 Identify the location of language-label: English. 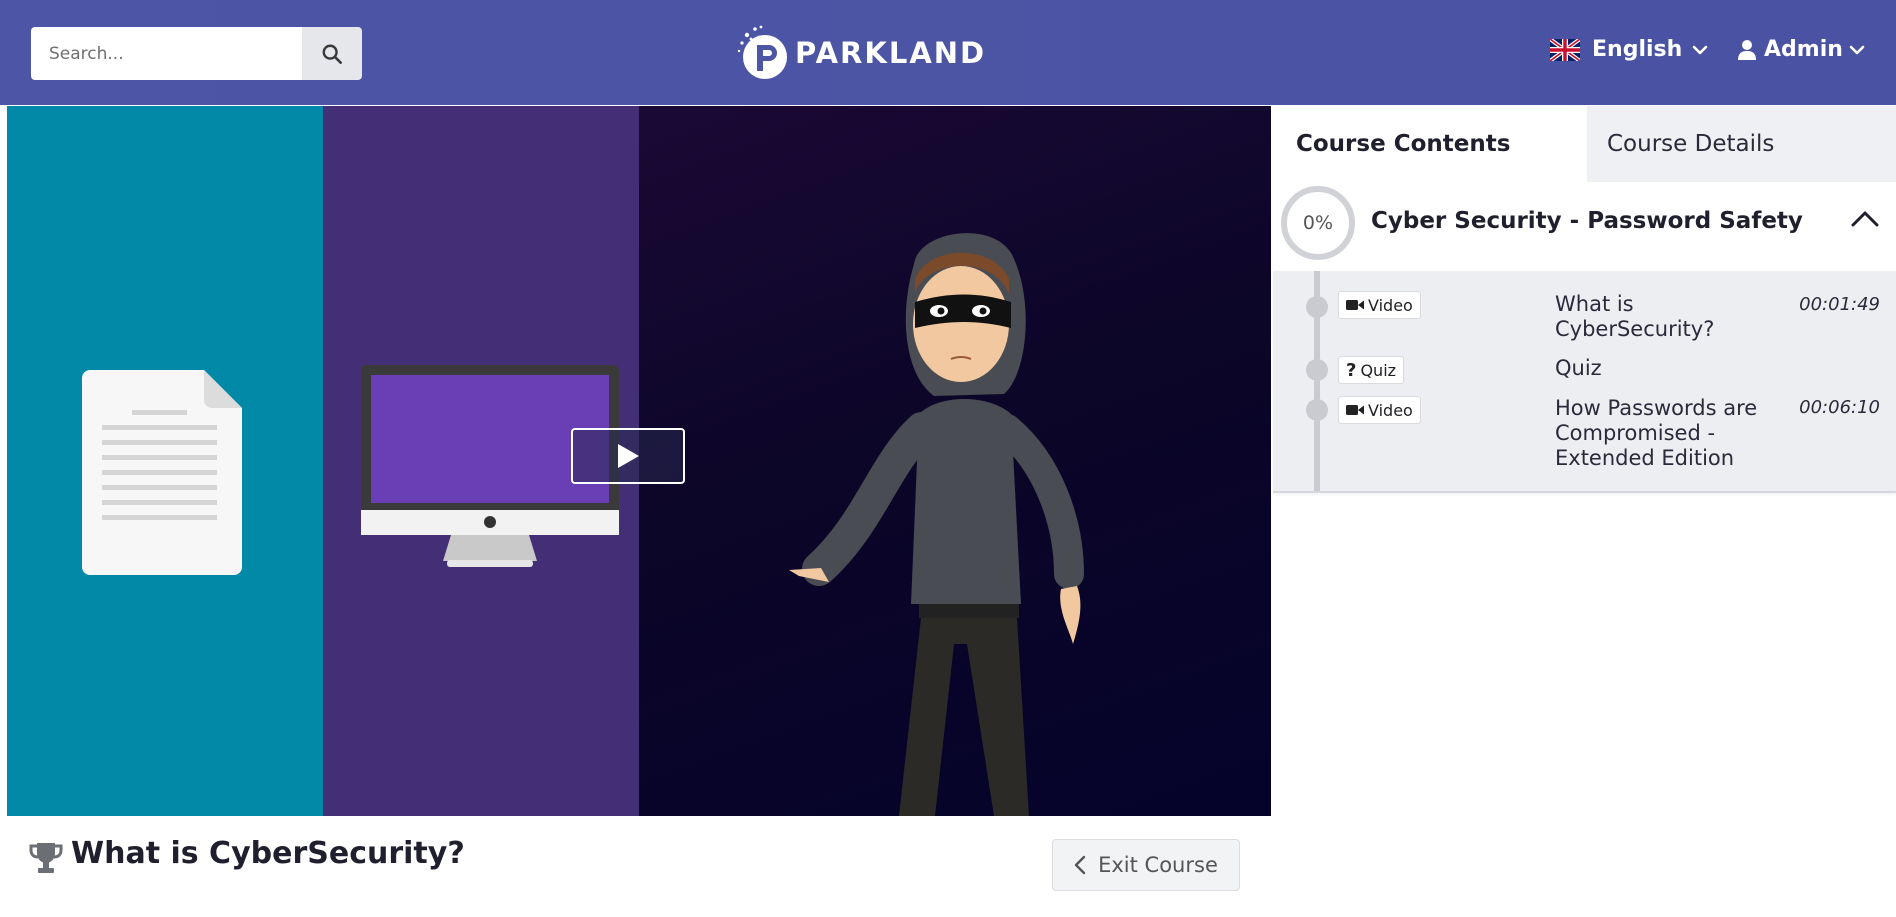
(1637, 49).